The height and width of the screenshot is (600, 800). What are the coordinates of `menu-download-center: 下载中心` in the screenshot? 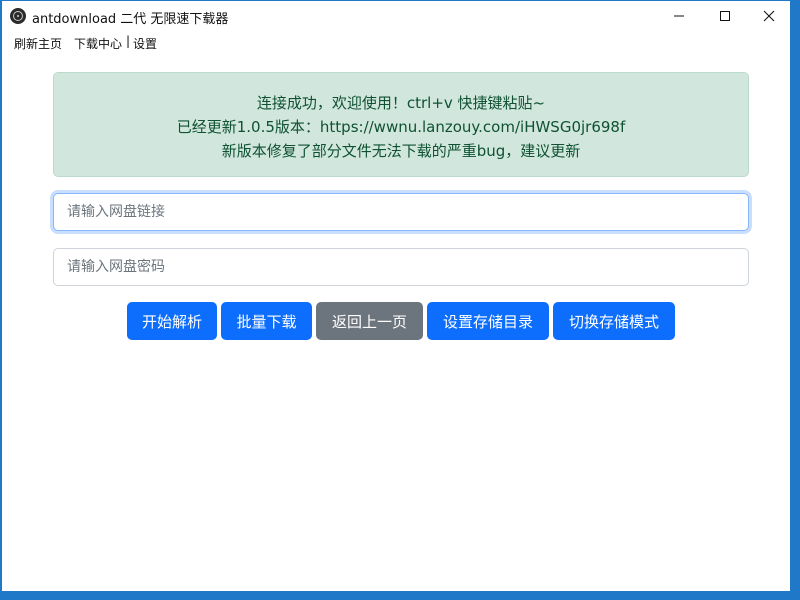 It's located at (98, 43).